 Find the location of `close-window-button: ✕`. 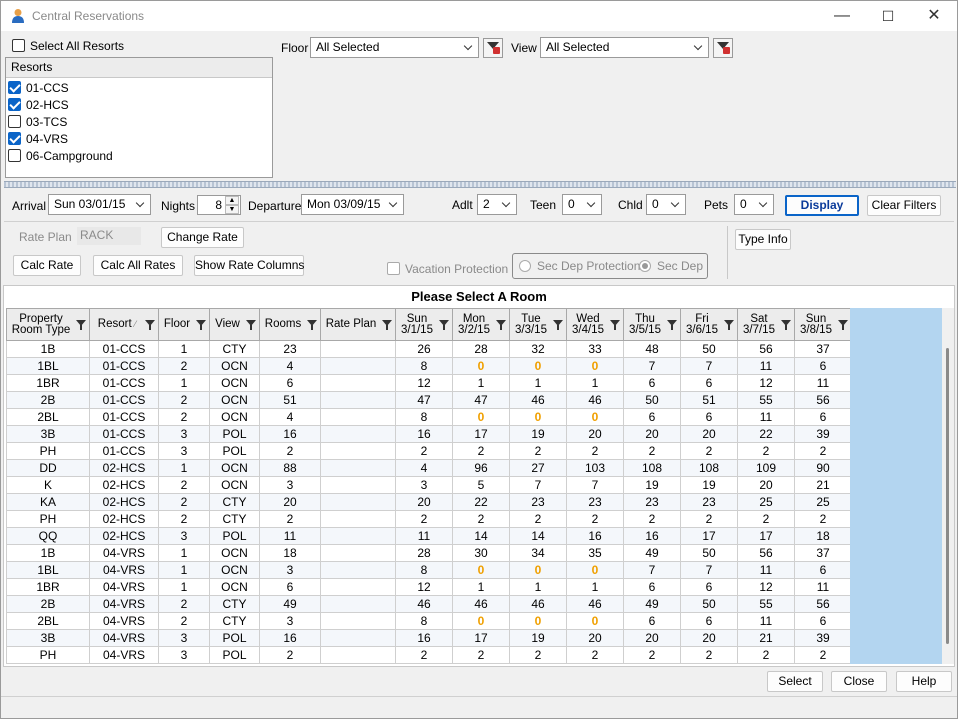

close-window-button: ✕ is located at coordinates (934, 16).